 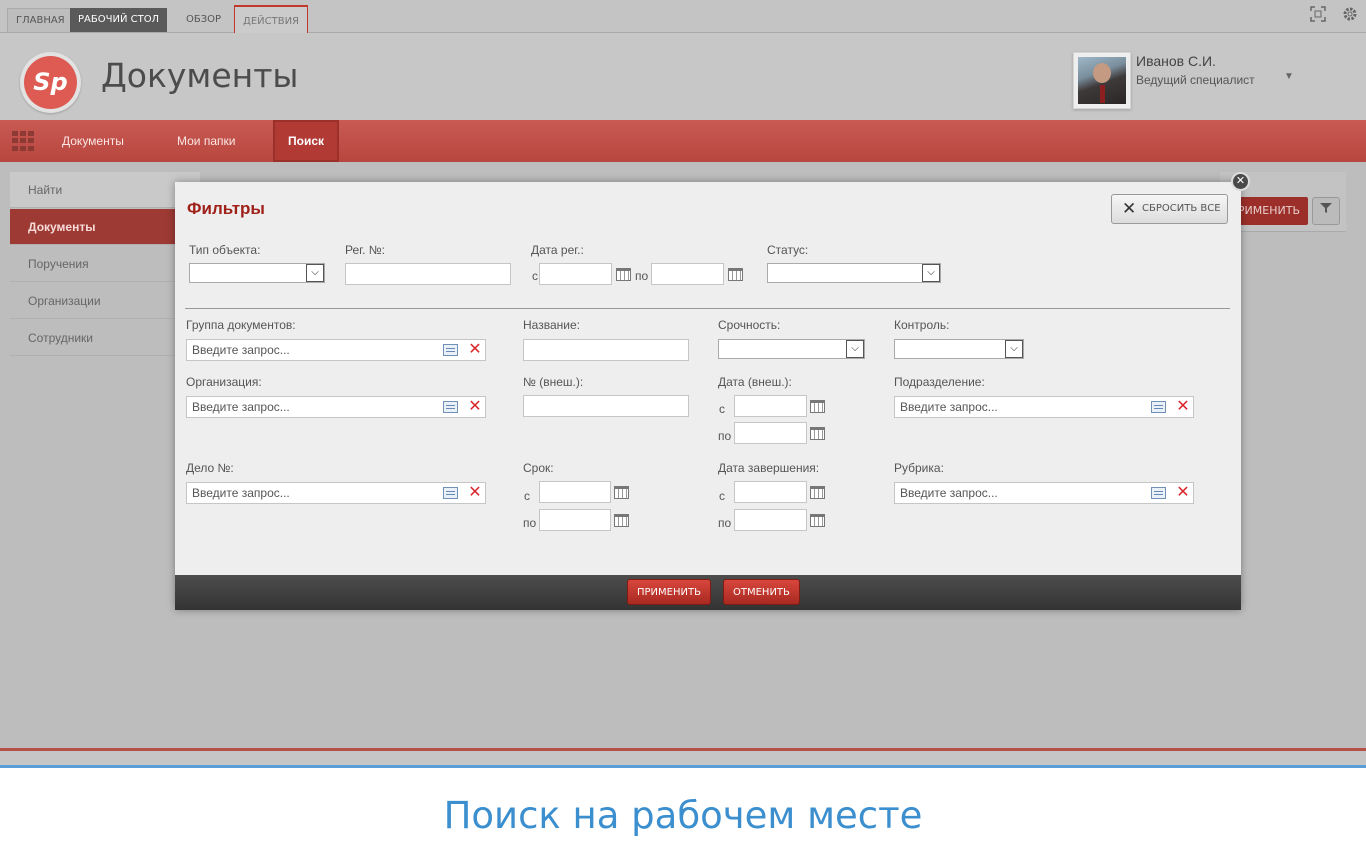 What do you see at coordinates (1240, 181) in the screenshot?
I see `close-icon: ✕` at bounding box center [1240, 181].